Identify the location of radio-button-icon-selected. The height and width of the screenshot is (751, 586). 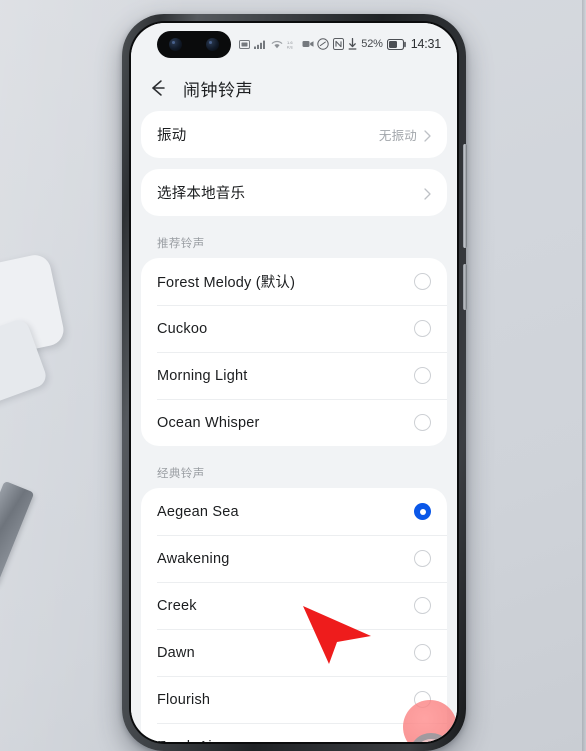
(422, 511).